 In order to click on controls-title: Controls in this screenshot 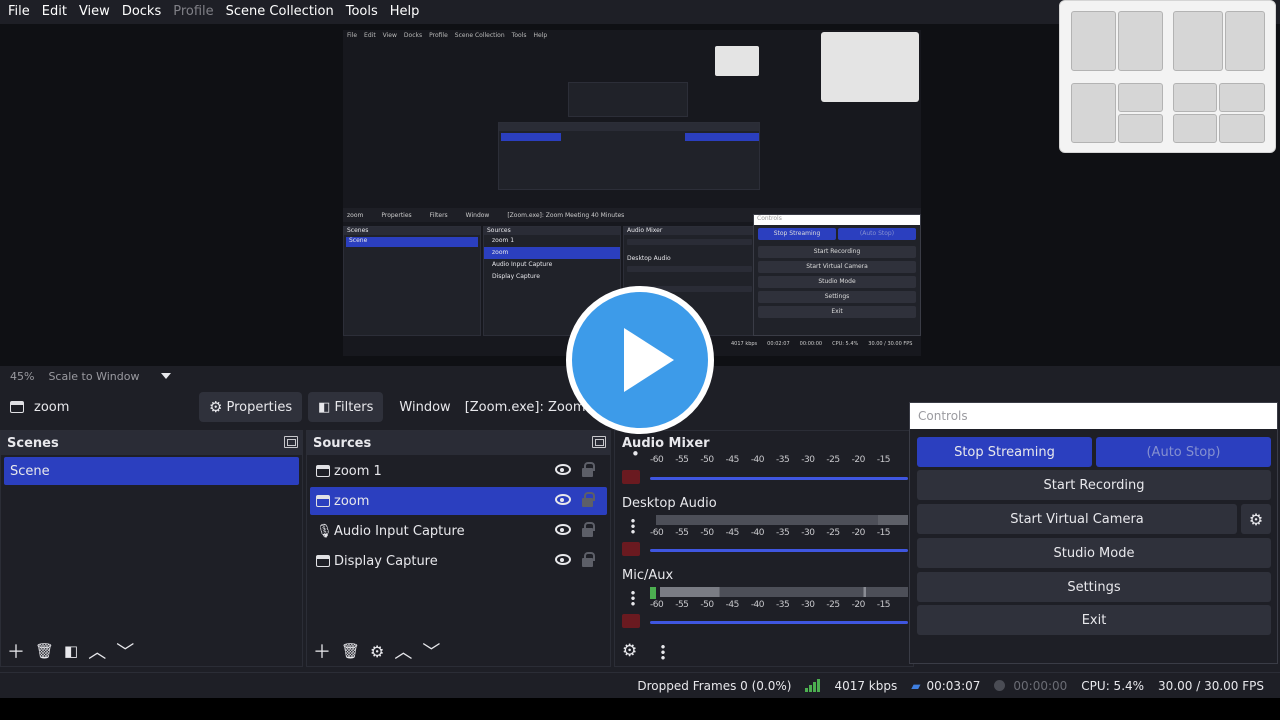, I will do `click(1093, 416)`.